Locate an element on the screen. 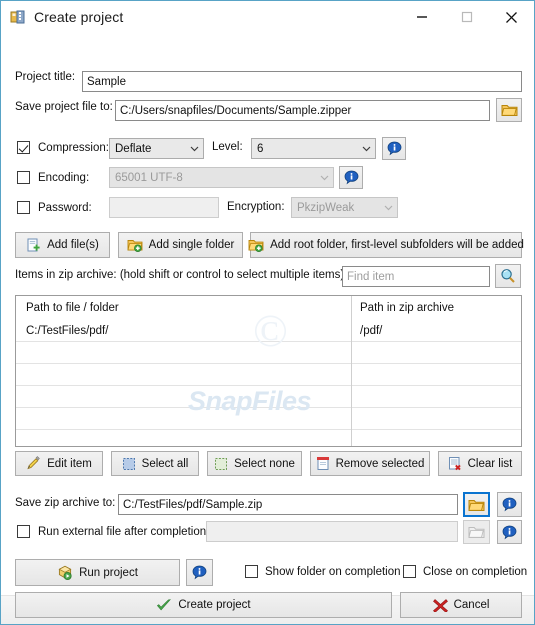 The image size is (535, 625). maximize-button is located at coordinates (466, 17).